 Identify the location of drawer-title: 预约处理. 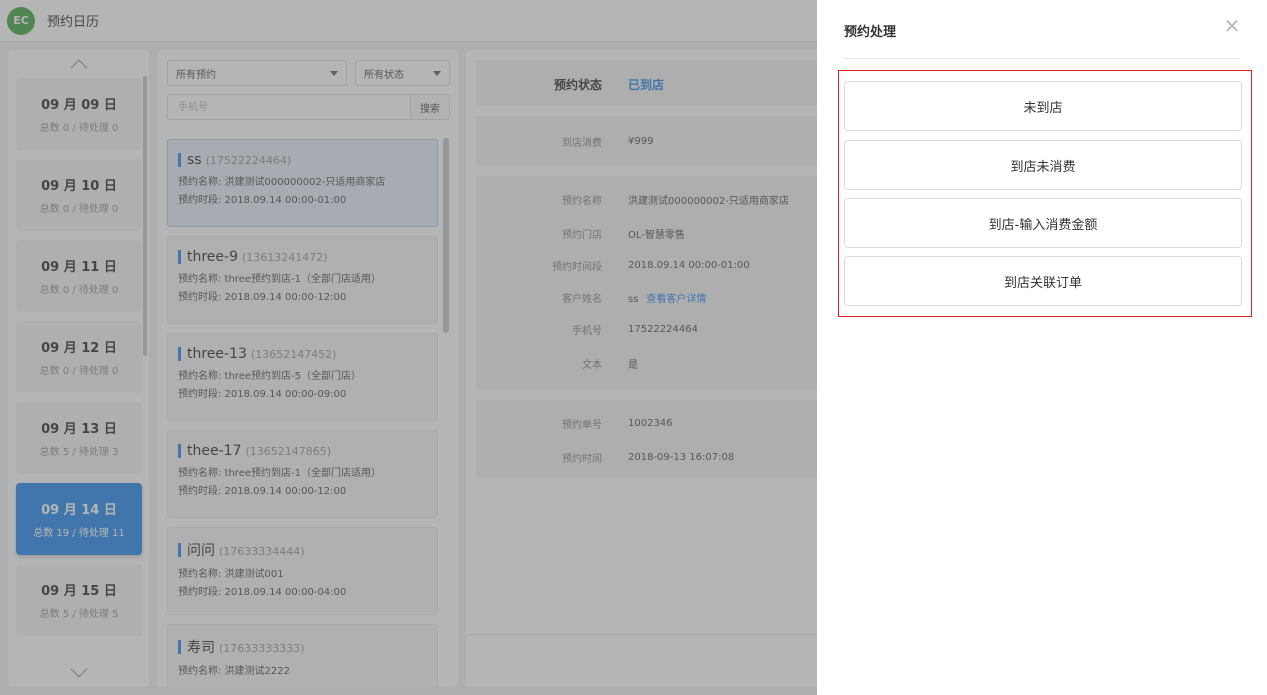
(870, 32).